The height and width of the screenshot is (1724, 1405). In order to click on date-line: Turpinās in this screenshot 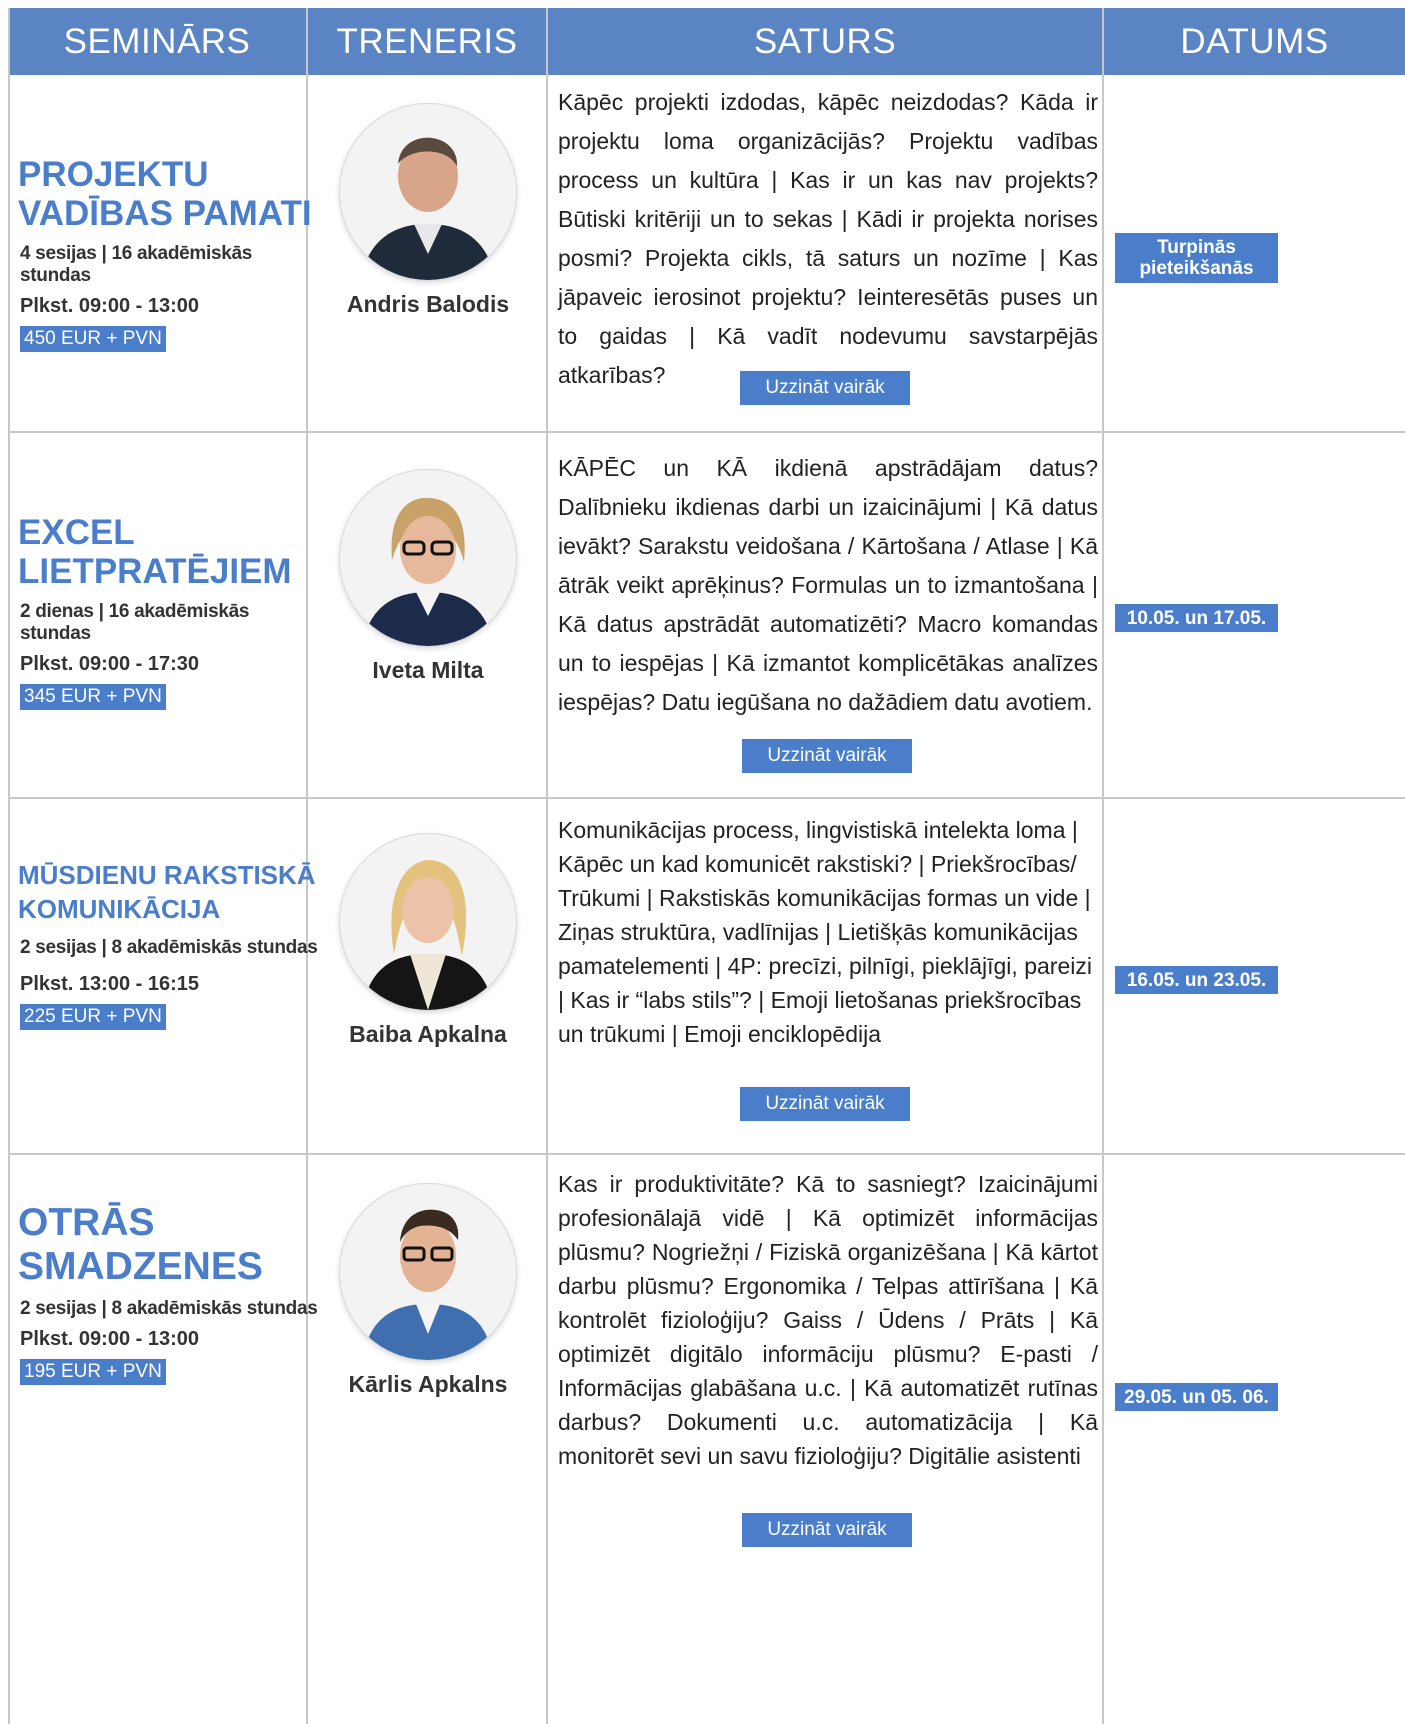, I will do `click(1196, 247)`.